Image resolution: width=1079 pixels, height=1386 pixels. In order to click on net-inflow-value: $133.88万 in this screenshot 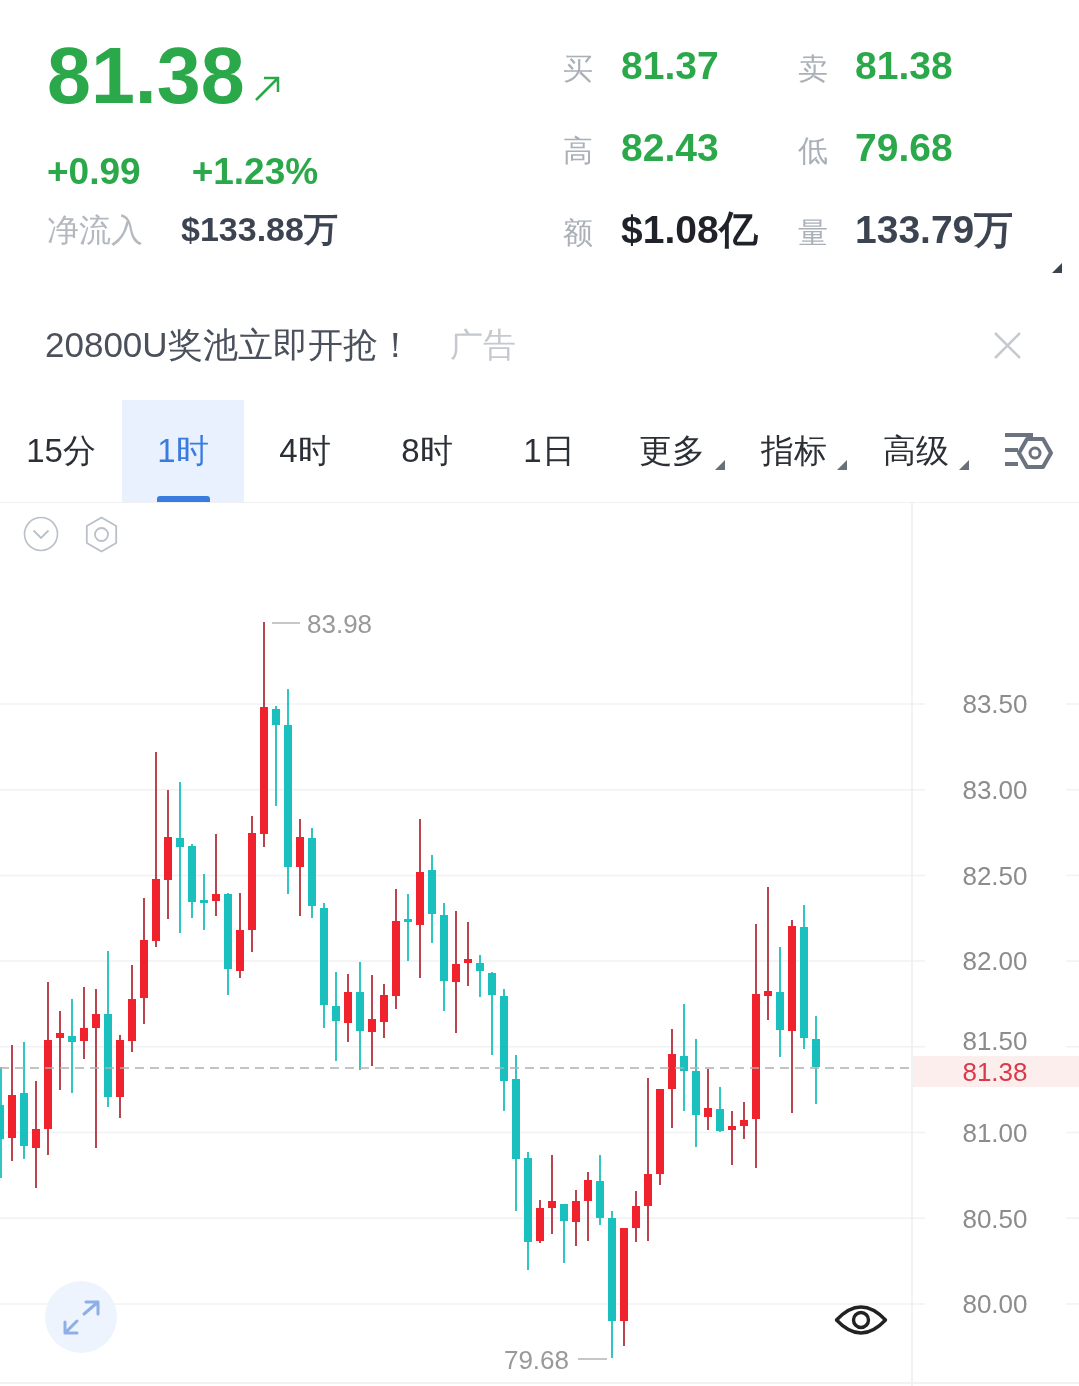, I will do `click(259, 229)`.